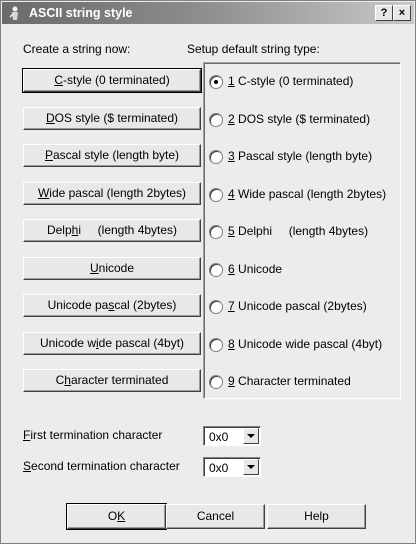  What do you see at coordinates (112, 268) in the screenshot?
I see `create-string-button-6: Unicode` at bounding box center [112, 268].